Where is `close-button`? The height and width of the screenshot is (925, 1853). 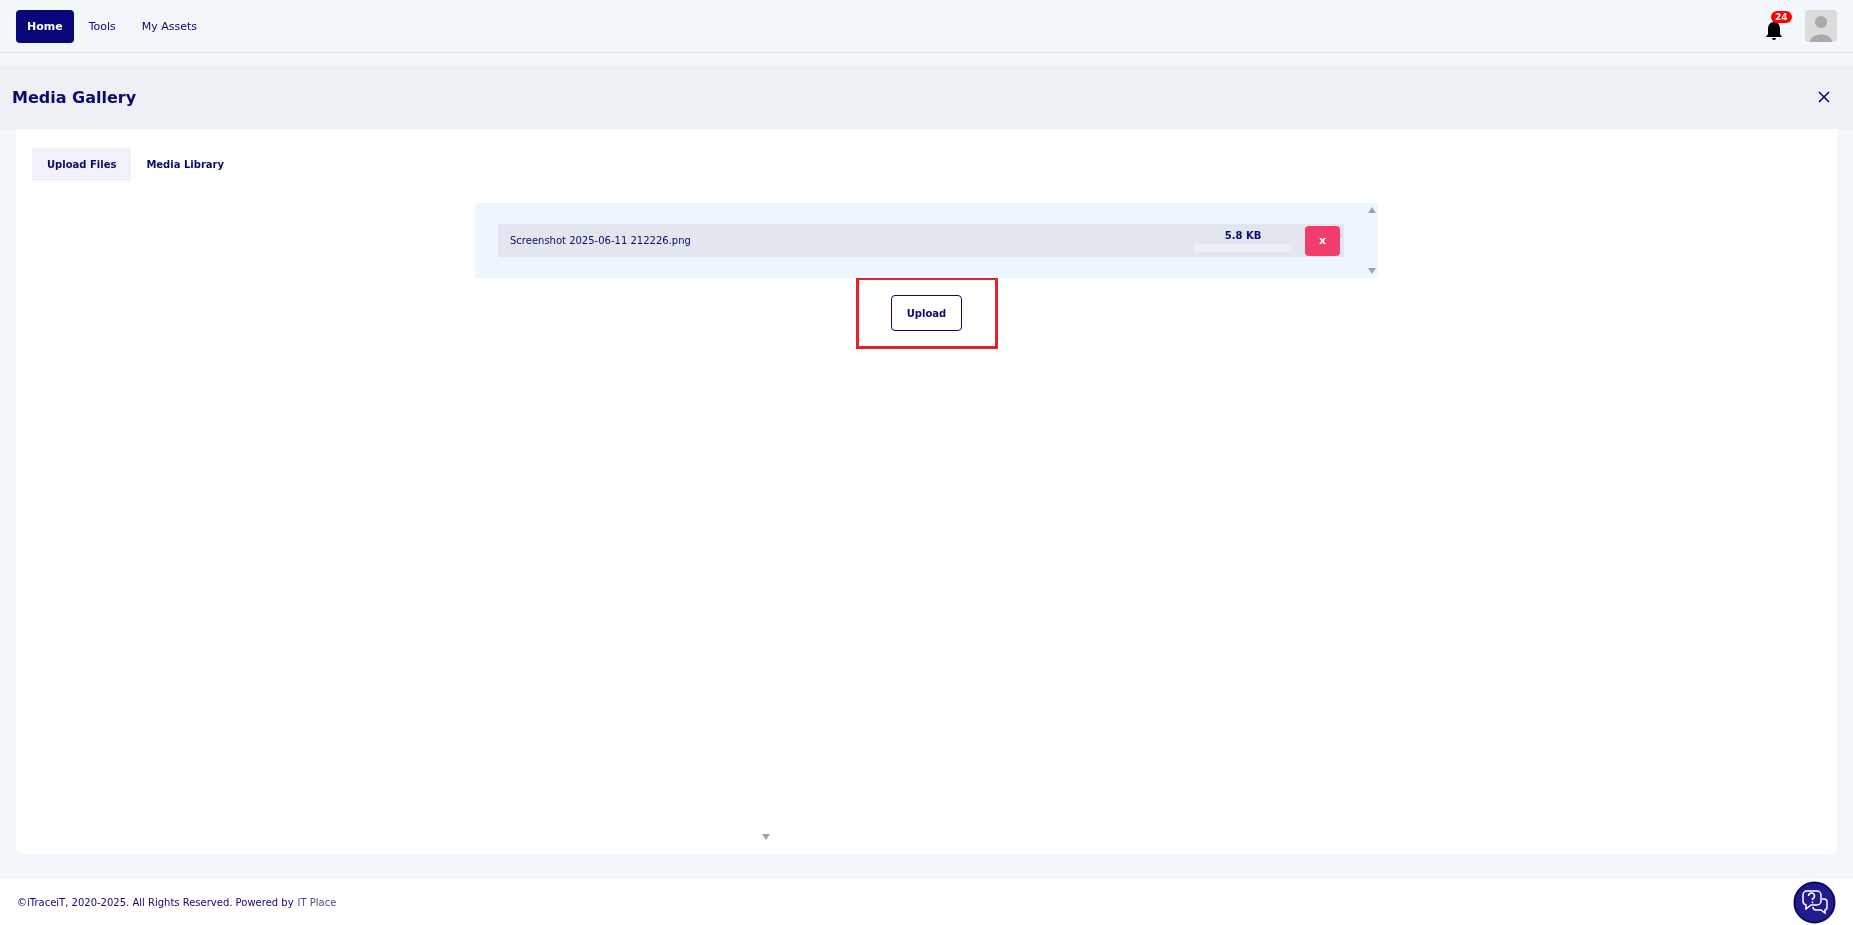 close-button is located at coordinates (1824, 97).